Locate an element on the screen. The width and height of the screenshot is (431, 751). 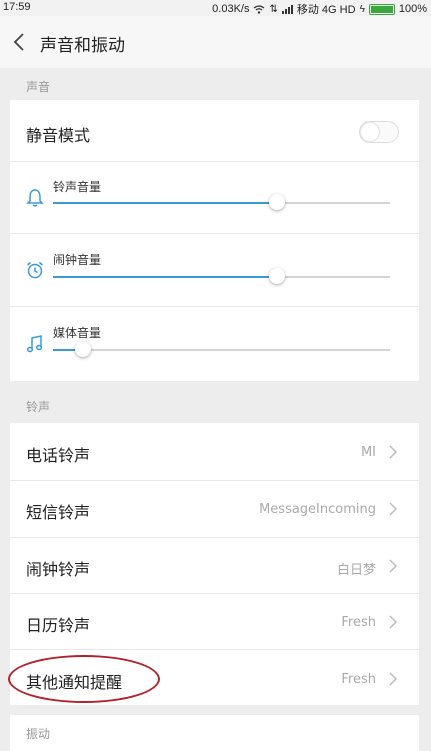
charging-icon: ϟ is located at coordinates (362, 9).